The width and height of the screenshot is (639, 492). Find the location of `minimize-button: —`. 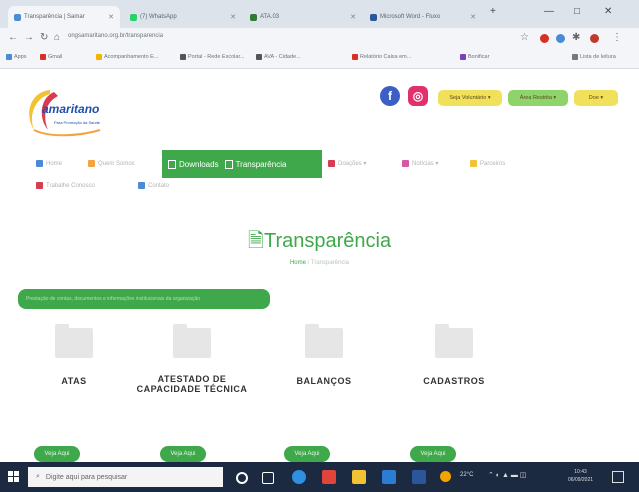

minimize-button: — is located at coordinates (549, 11).